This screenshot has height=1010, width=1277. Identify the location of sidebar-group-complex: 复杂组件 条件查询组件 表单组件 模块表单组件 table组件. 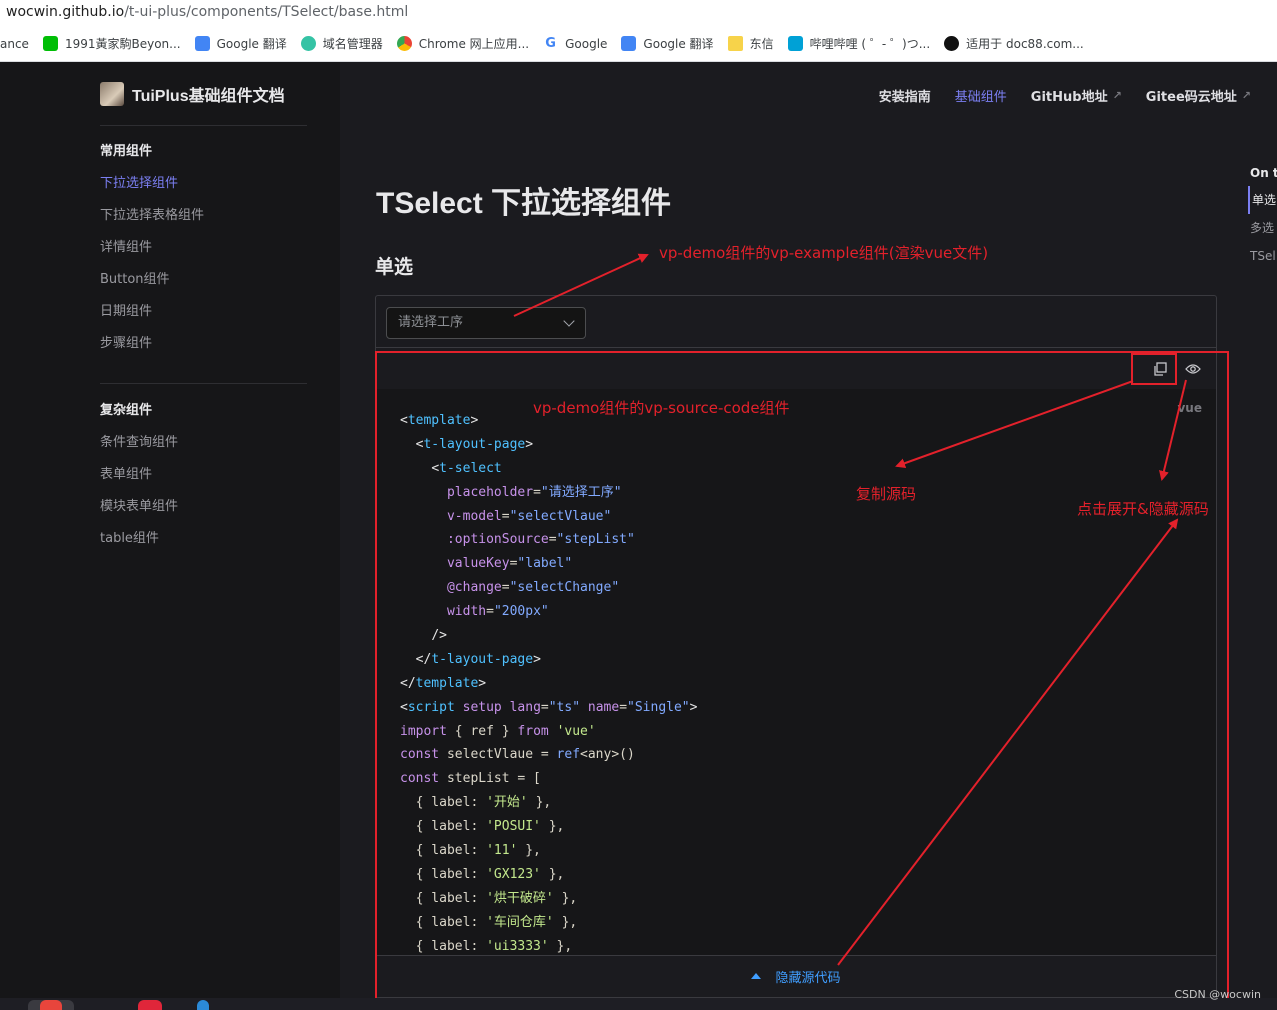
(139, 475).